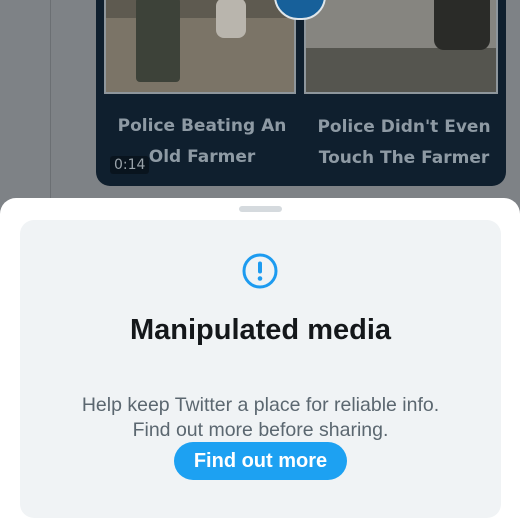 The width and height of the screenshot is (520, 528). What do you see at coordinates (50, 100) in the screenshot?
I see `timeline-divider` at bounding box center [50, 100].